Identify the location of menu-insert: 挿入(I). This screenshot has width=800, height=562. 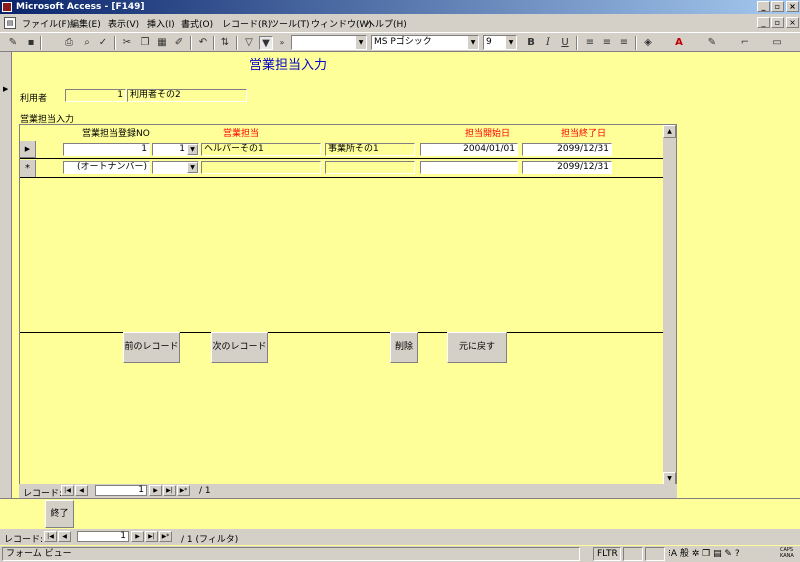
(161, 23).